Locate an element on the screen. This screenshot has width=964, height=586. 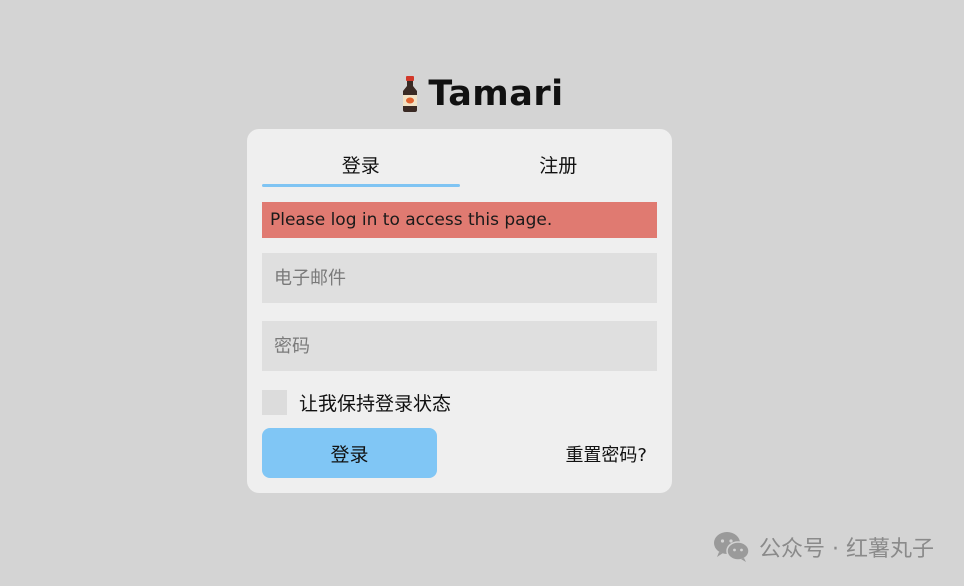
remember-me-checkbox is located at coordinates (274, 402).